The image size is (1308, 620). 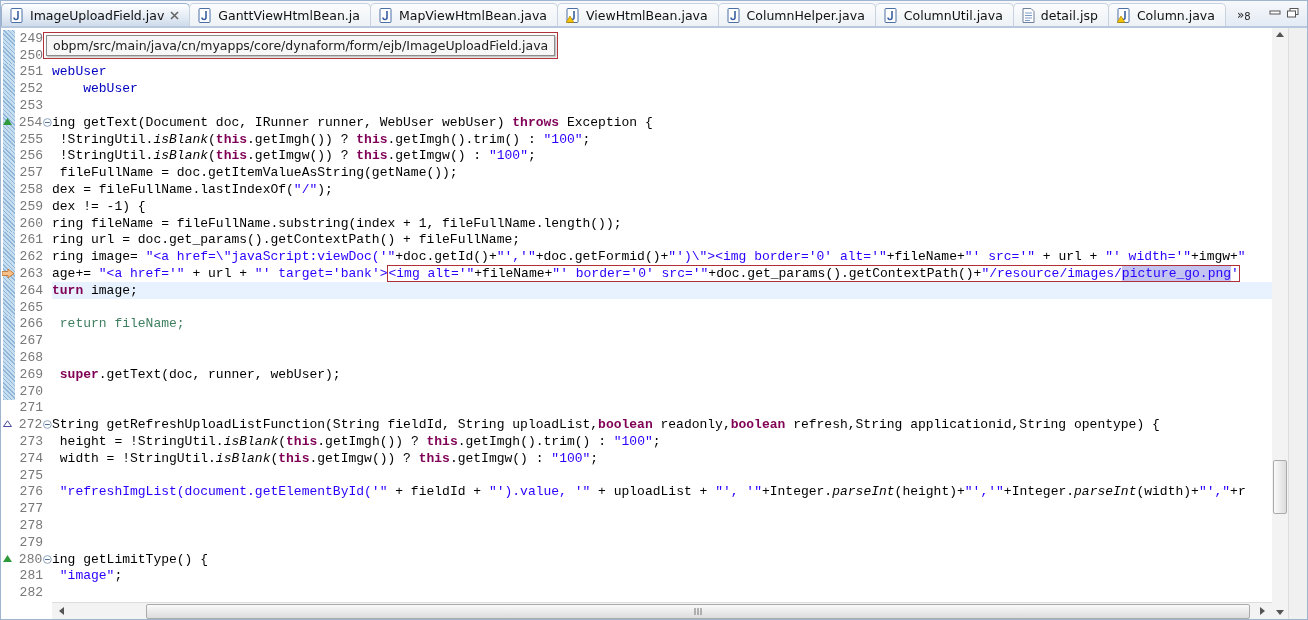 I want to click on line-number: 265, so click(x=30, y=307).